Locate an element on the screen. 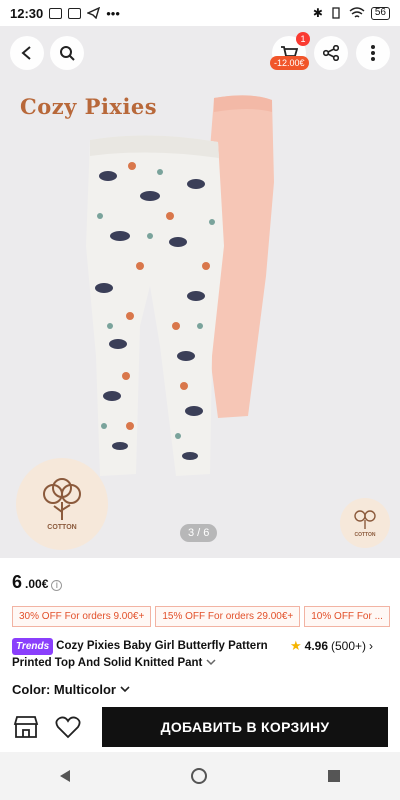 Image resolution: width=400 pixels, height=800 pixels. heart-icon is located at coordinates (68, 727).